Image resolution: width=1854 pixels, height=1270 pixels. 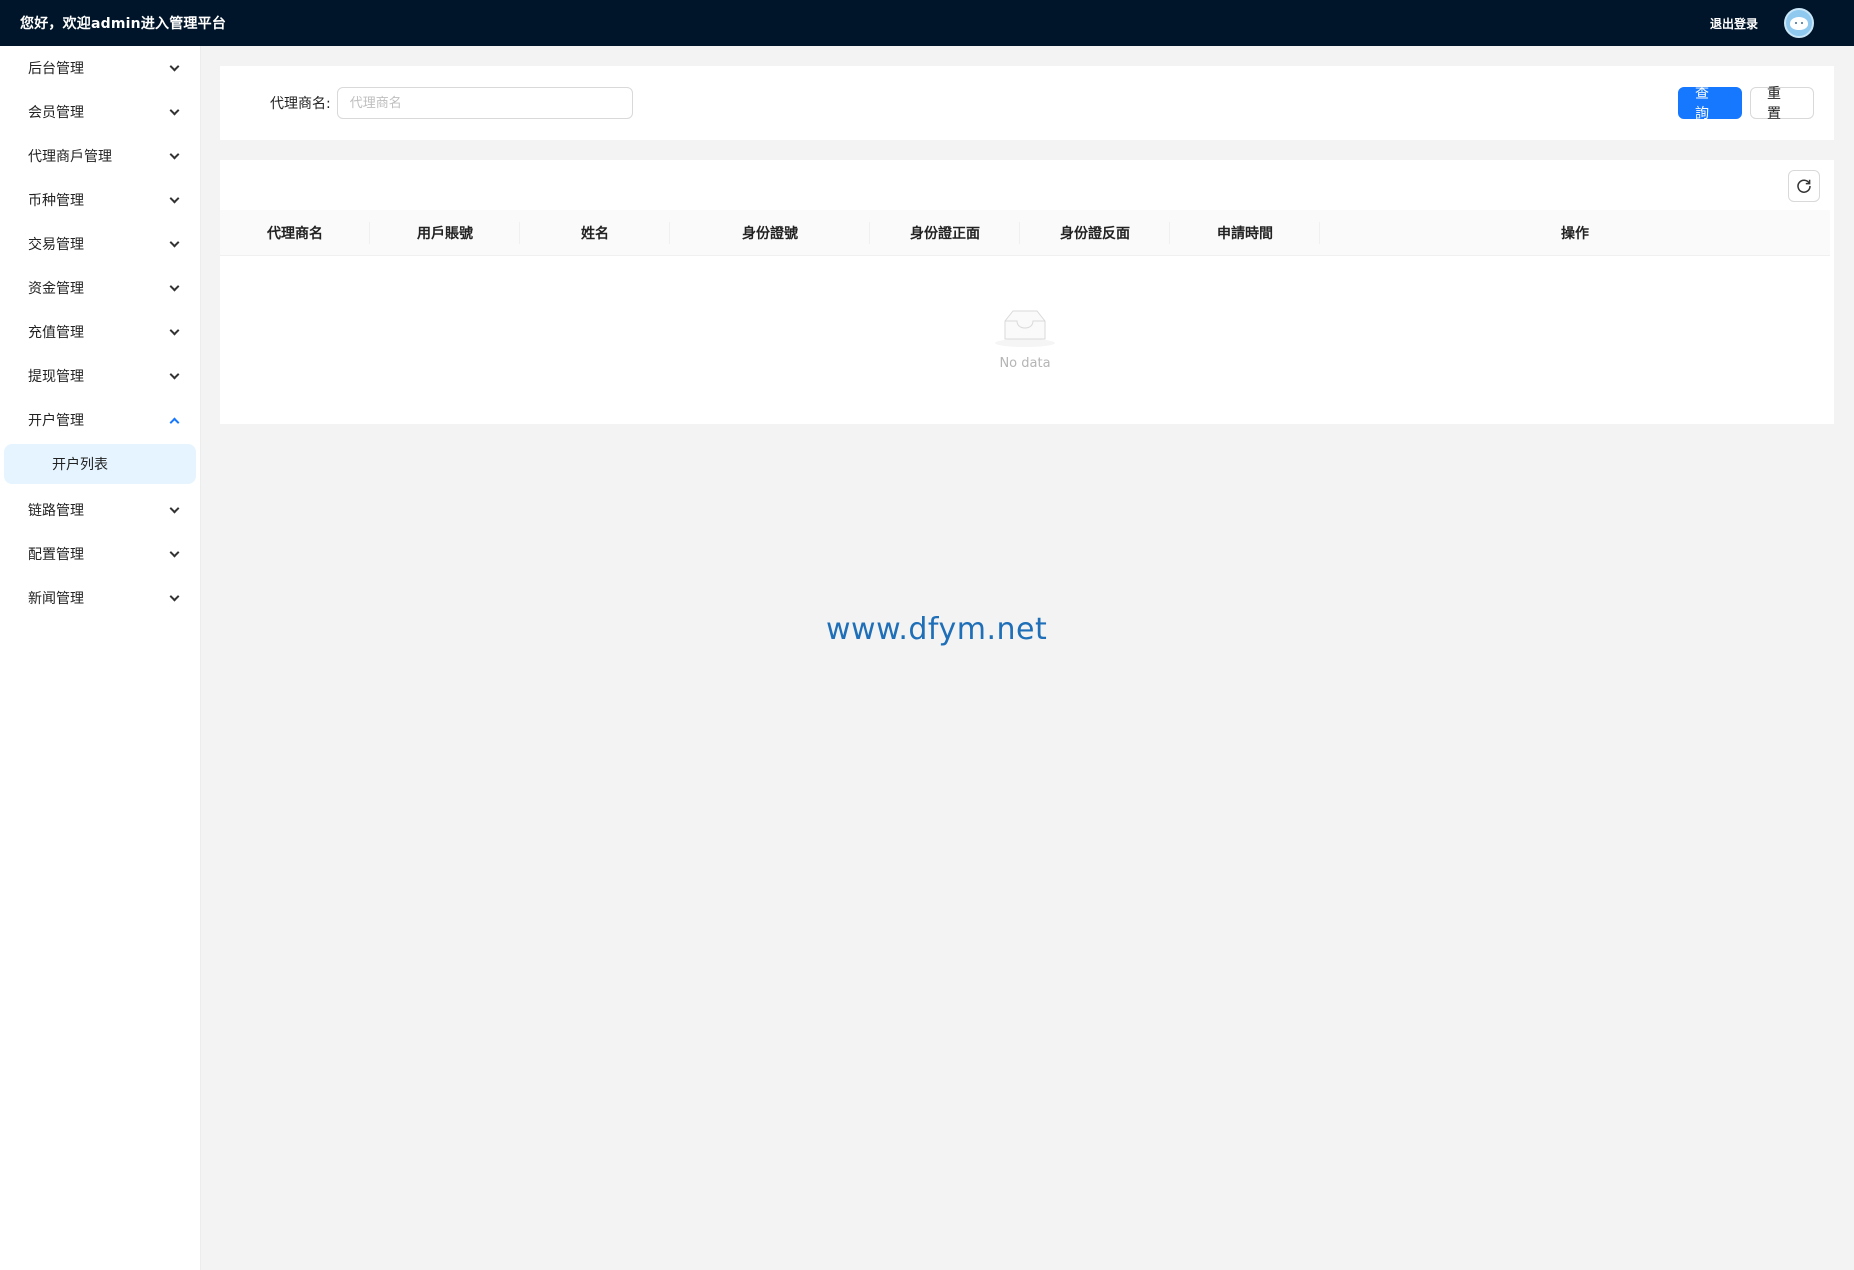 I want to click on table-header: 代理商名 用戶賬號 姓名 身份證號 身份證正面 身份證反面 申請時間 操作, so click(x=1025, y=233).